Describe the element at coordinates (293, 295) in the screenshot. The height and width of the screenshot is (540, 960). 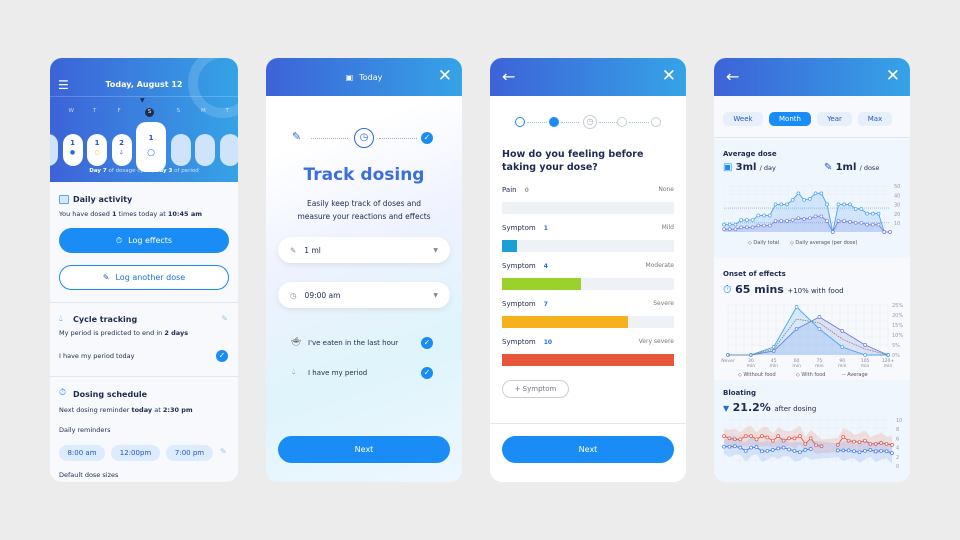
I see `clock-icon: ◷` at that location.